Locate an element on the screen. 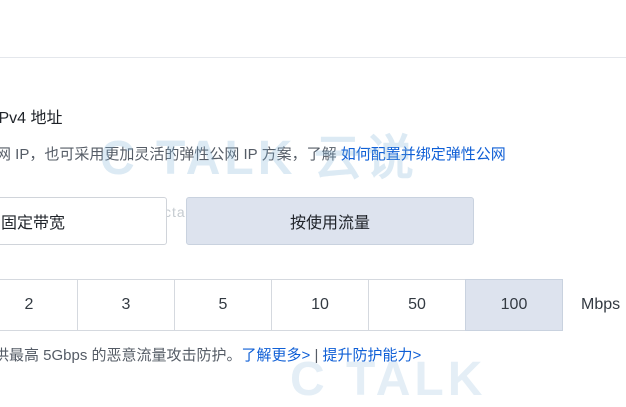 Image resolution: width=626 pixels, height=407 pixels. protection-text: 供最高 5Gbps 的恶意流量攻击防护。 is located at coordinates (121, 355).